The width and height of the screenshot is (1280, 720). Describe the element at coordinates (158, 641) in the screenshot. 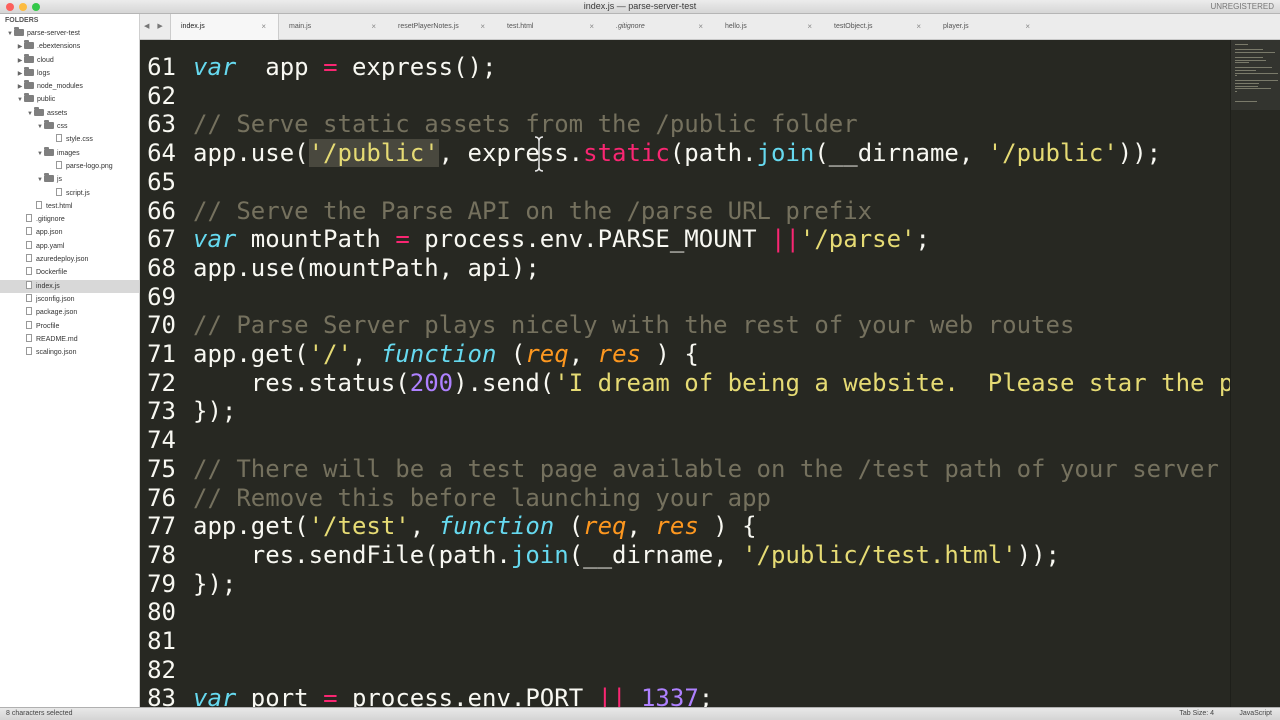

I see `code-line: 81` at that location.